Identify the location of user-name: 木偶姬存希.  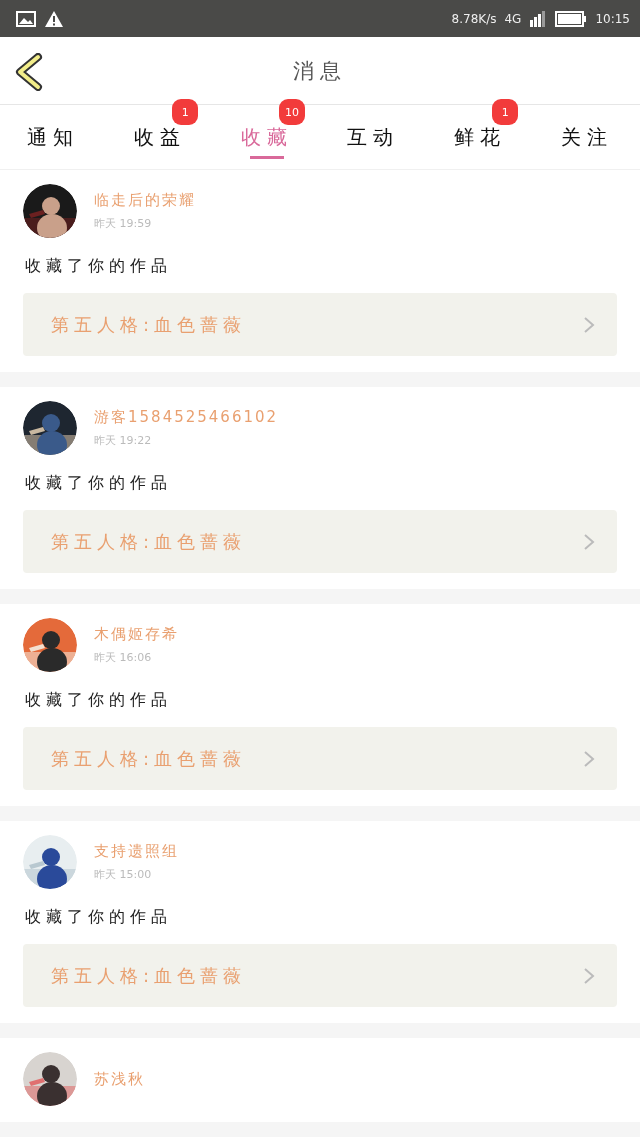
(136, 634).